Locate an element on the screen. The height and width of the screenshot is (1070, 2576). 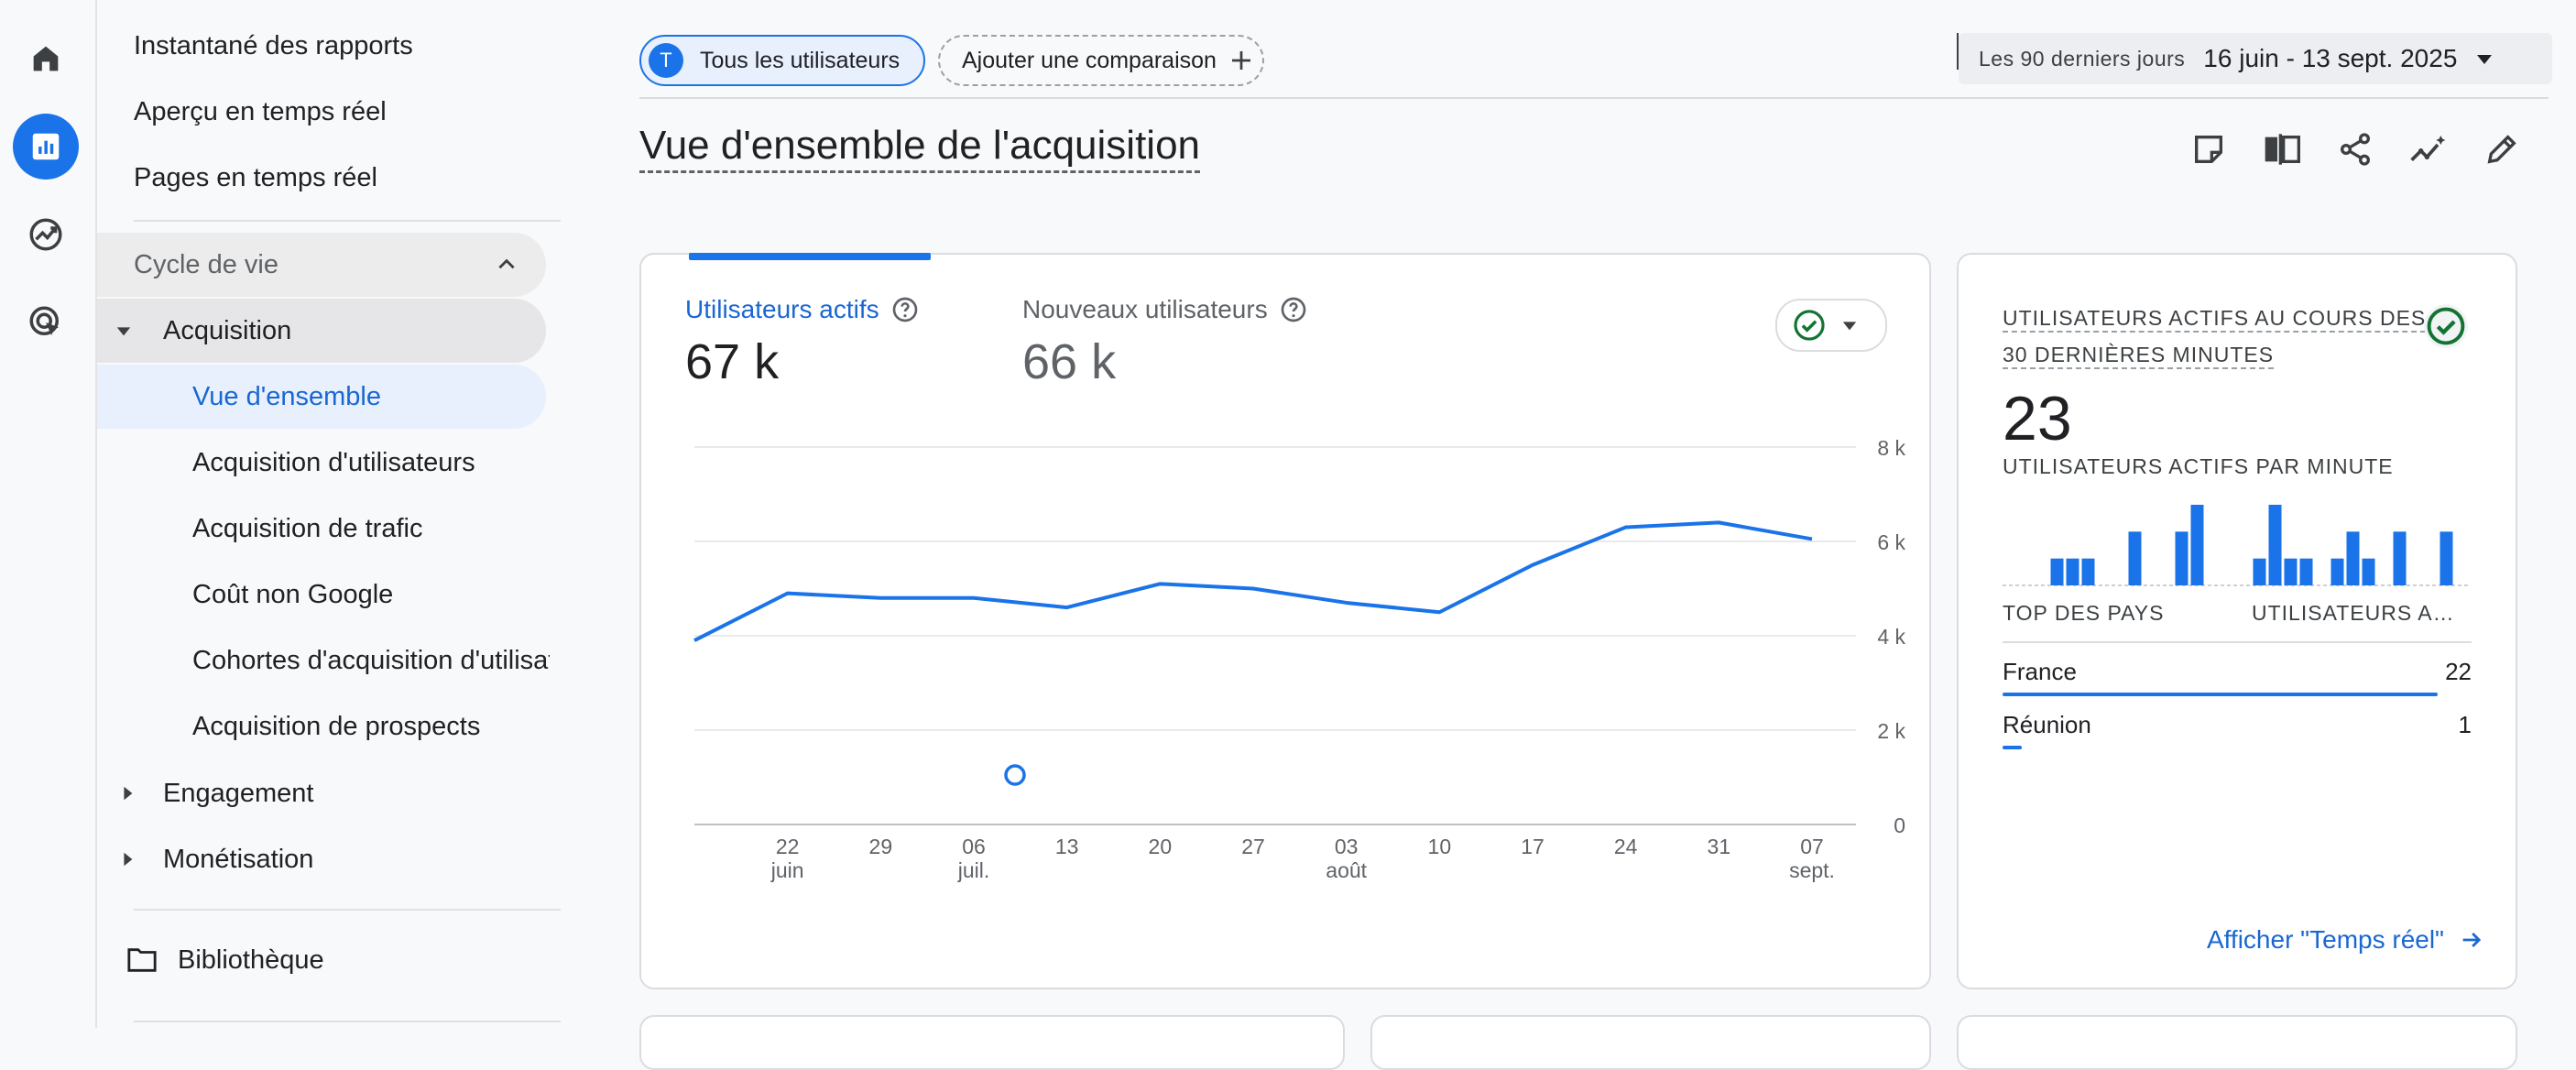
edit-icon is located at coordinates (2502, 149).